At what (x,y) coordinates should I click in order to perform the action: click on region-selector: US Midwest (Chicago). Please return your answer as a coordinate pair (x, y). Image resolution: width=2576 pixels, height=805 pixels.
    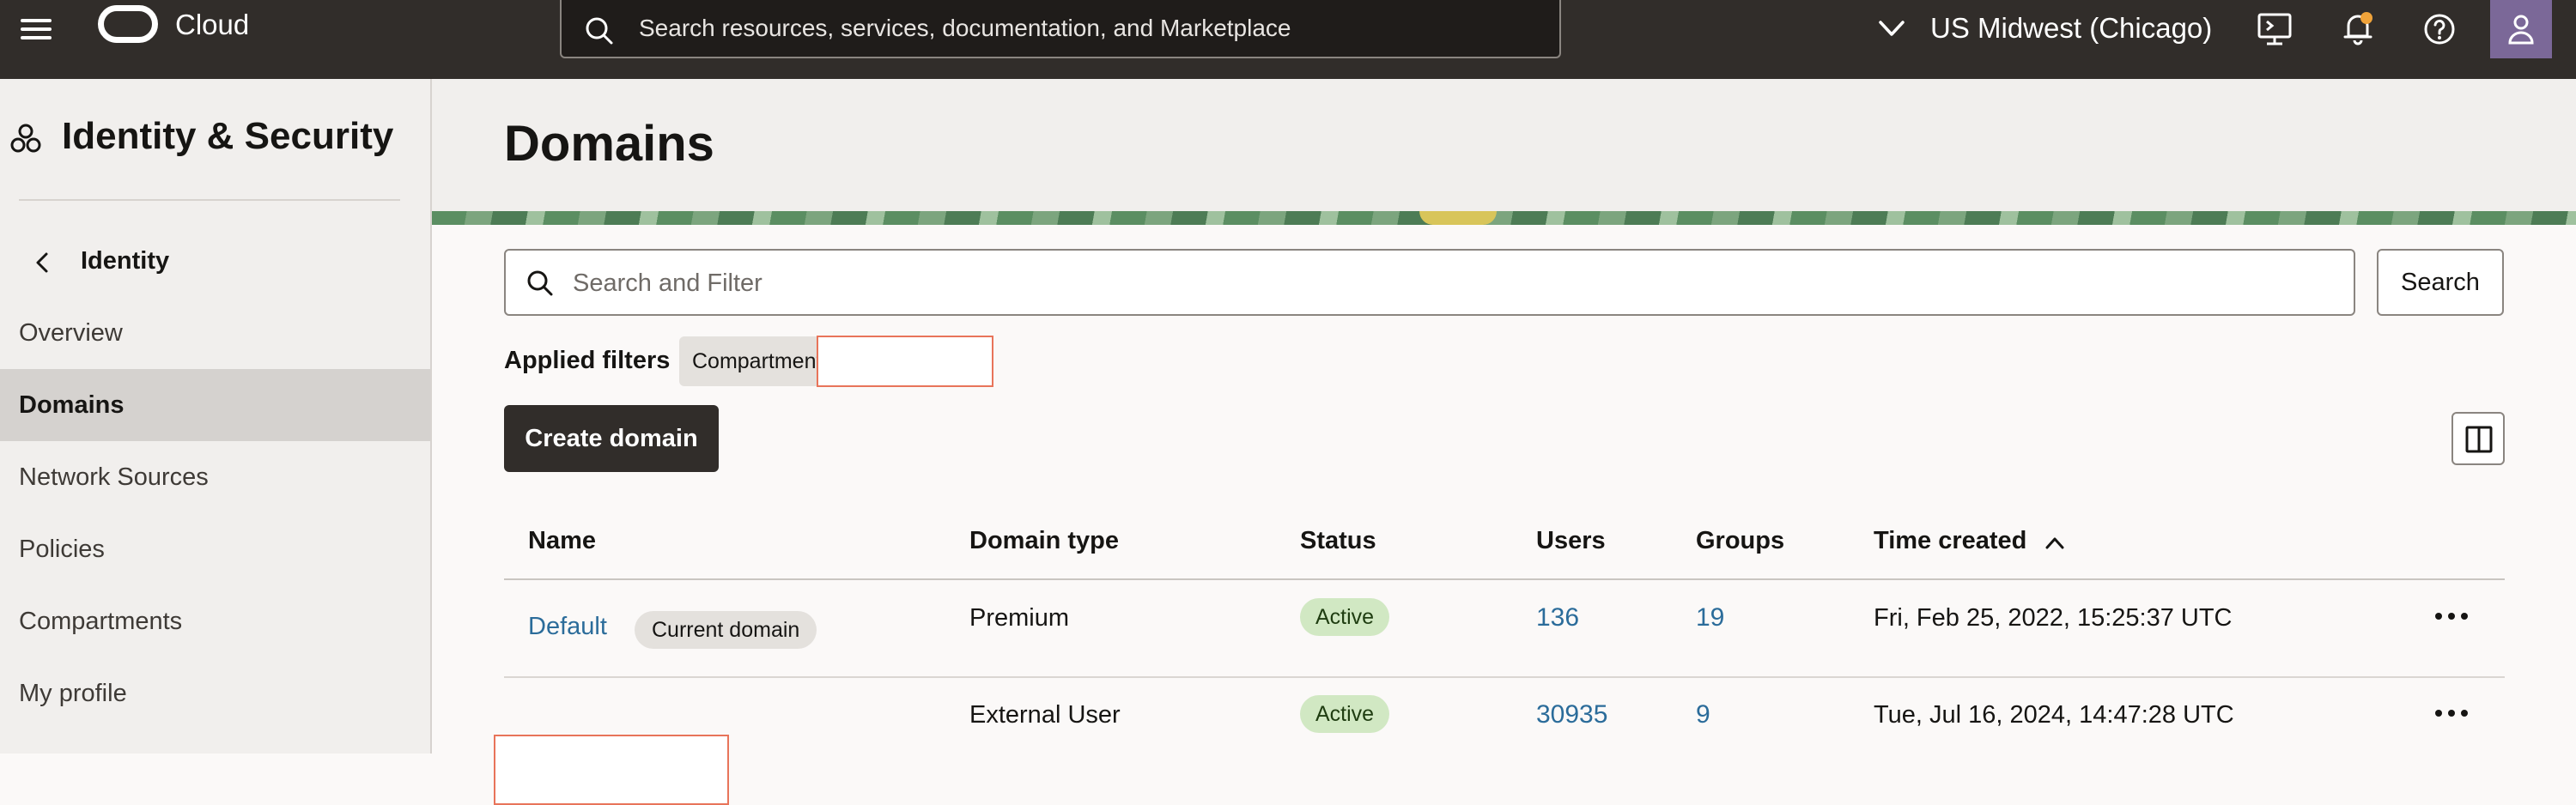
    Looking at the image, I should click on (2071, 28).